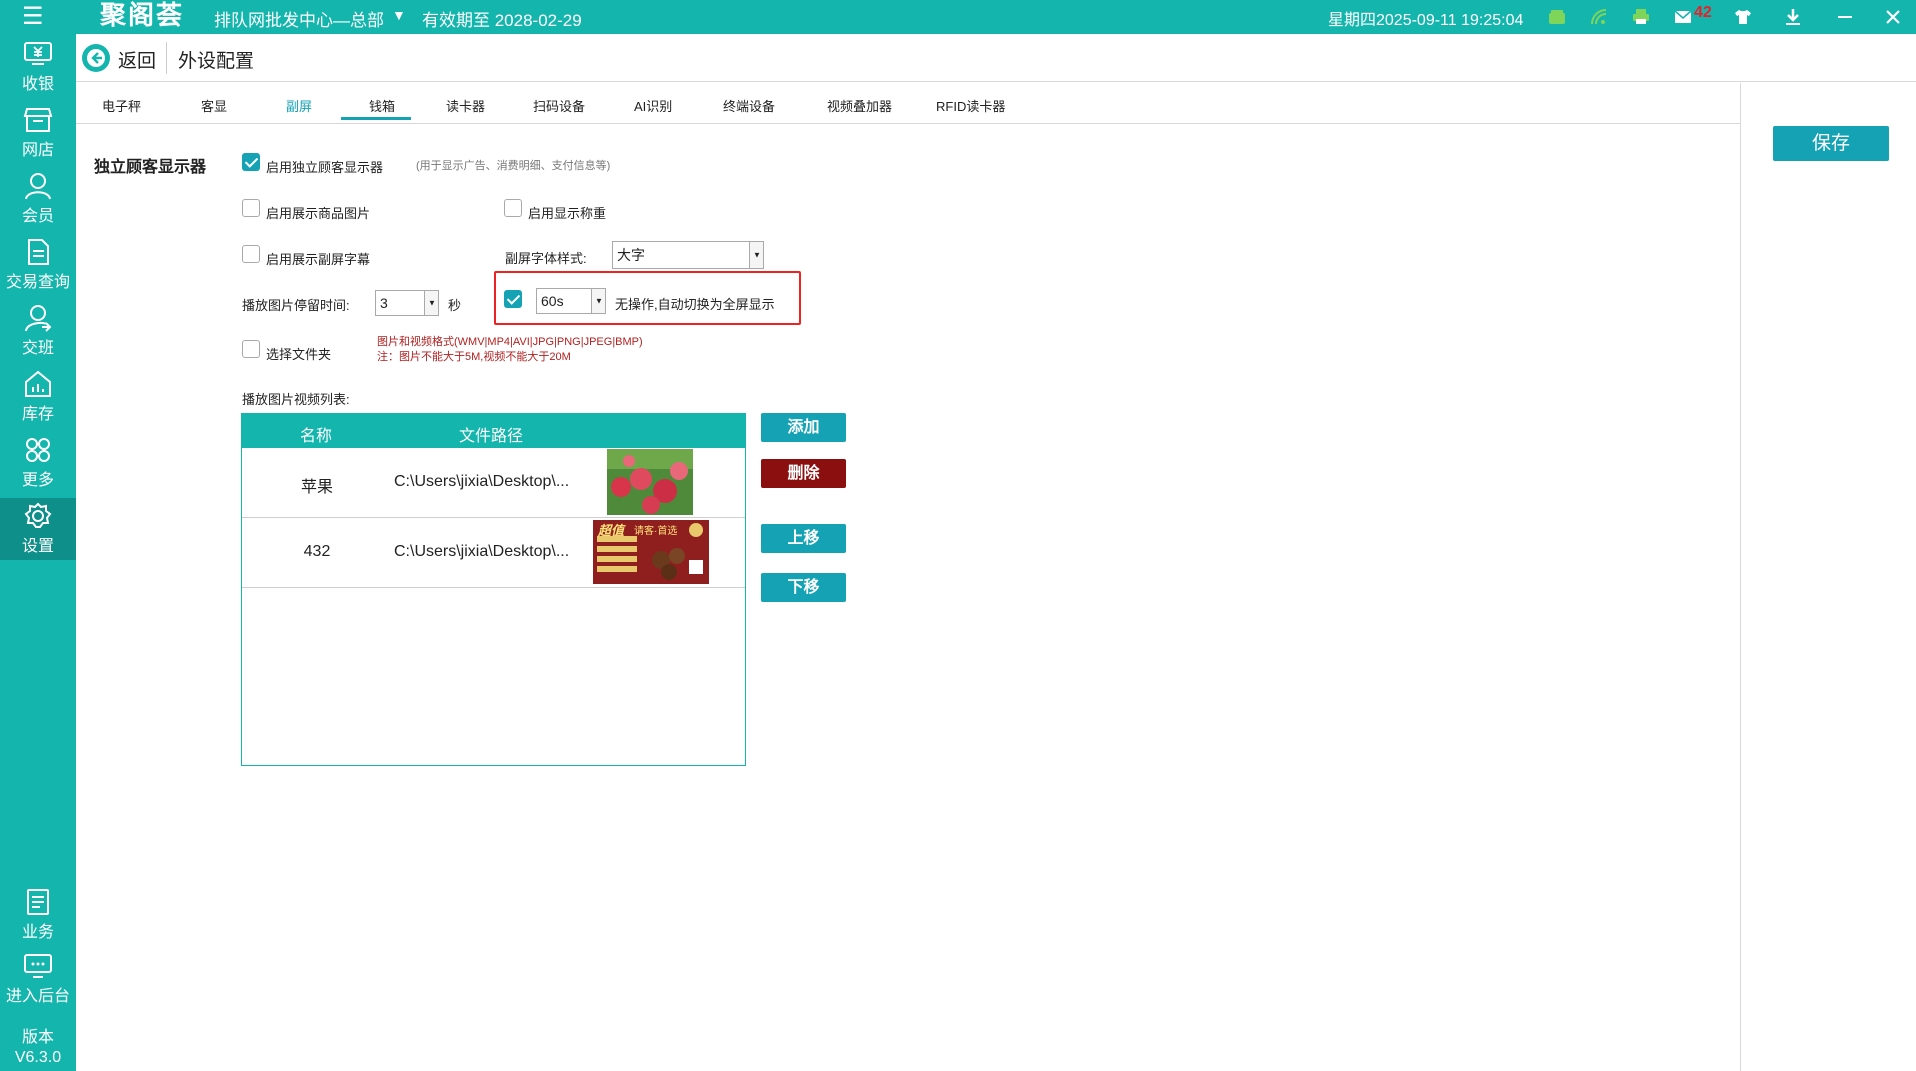  What do you see at coordinates (546, 258) in the screenshot?
I see `font-style-label: 副屏字体样式:` at bounding box center [546, 258].